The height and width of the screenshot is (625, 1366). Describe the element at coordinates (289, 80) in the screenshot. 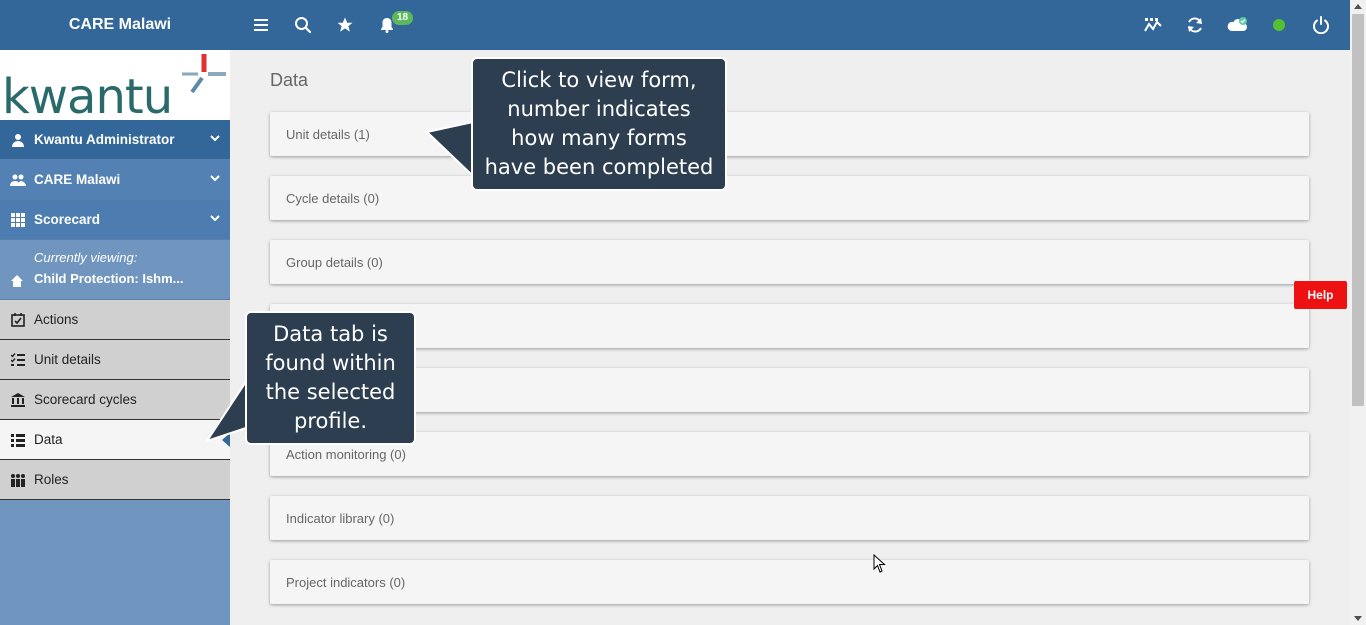

I see `page-title: Data` at that location.